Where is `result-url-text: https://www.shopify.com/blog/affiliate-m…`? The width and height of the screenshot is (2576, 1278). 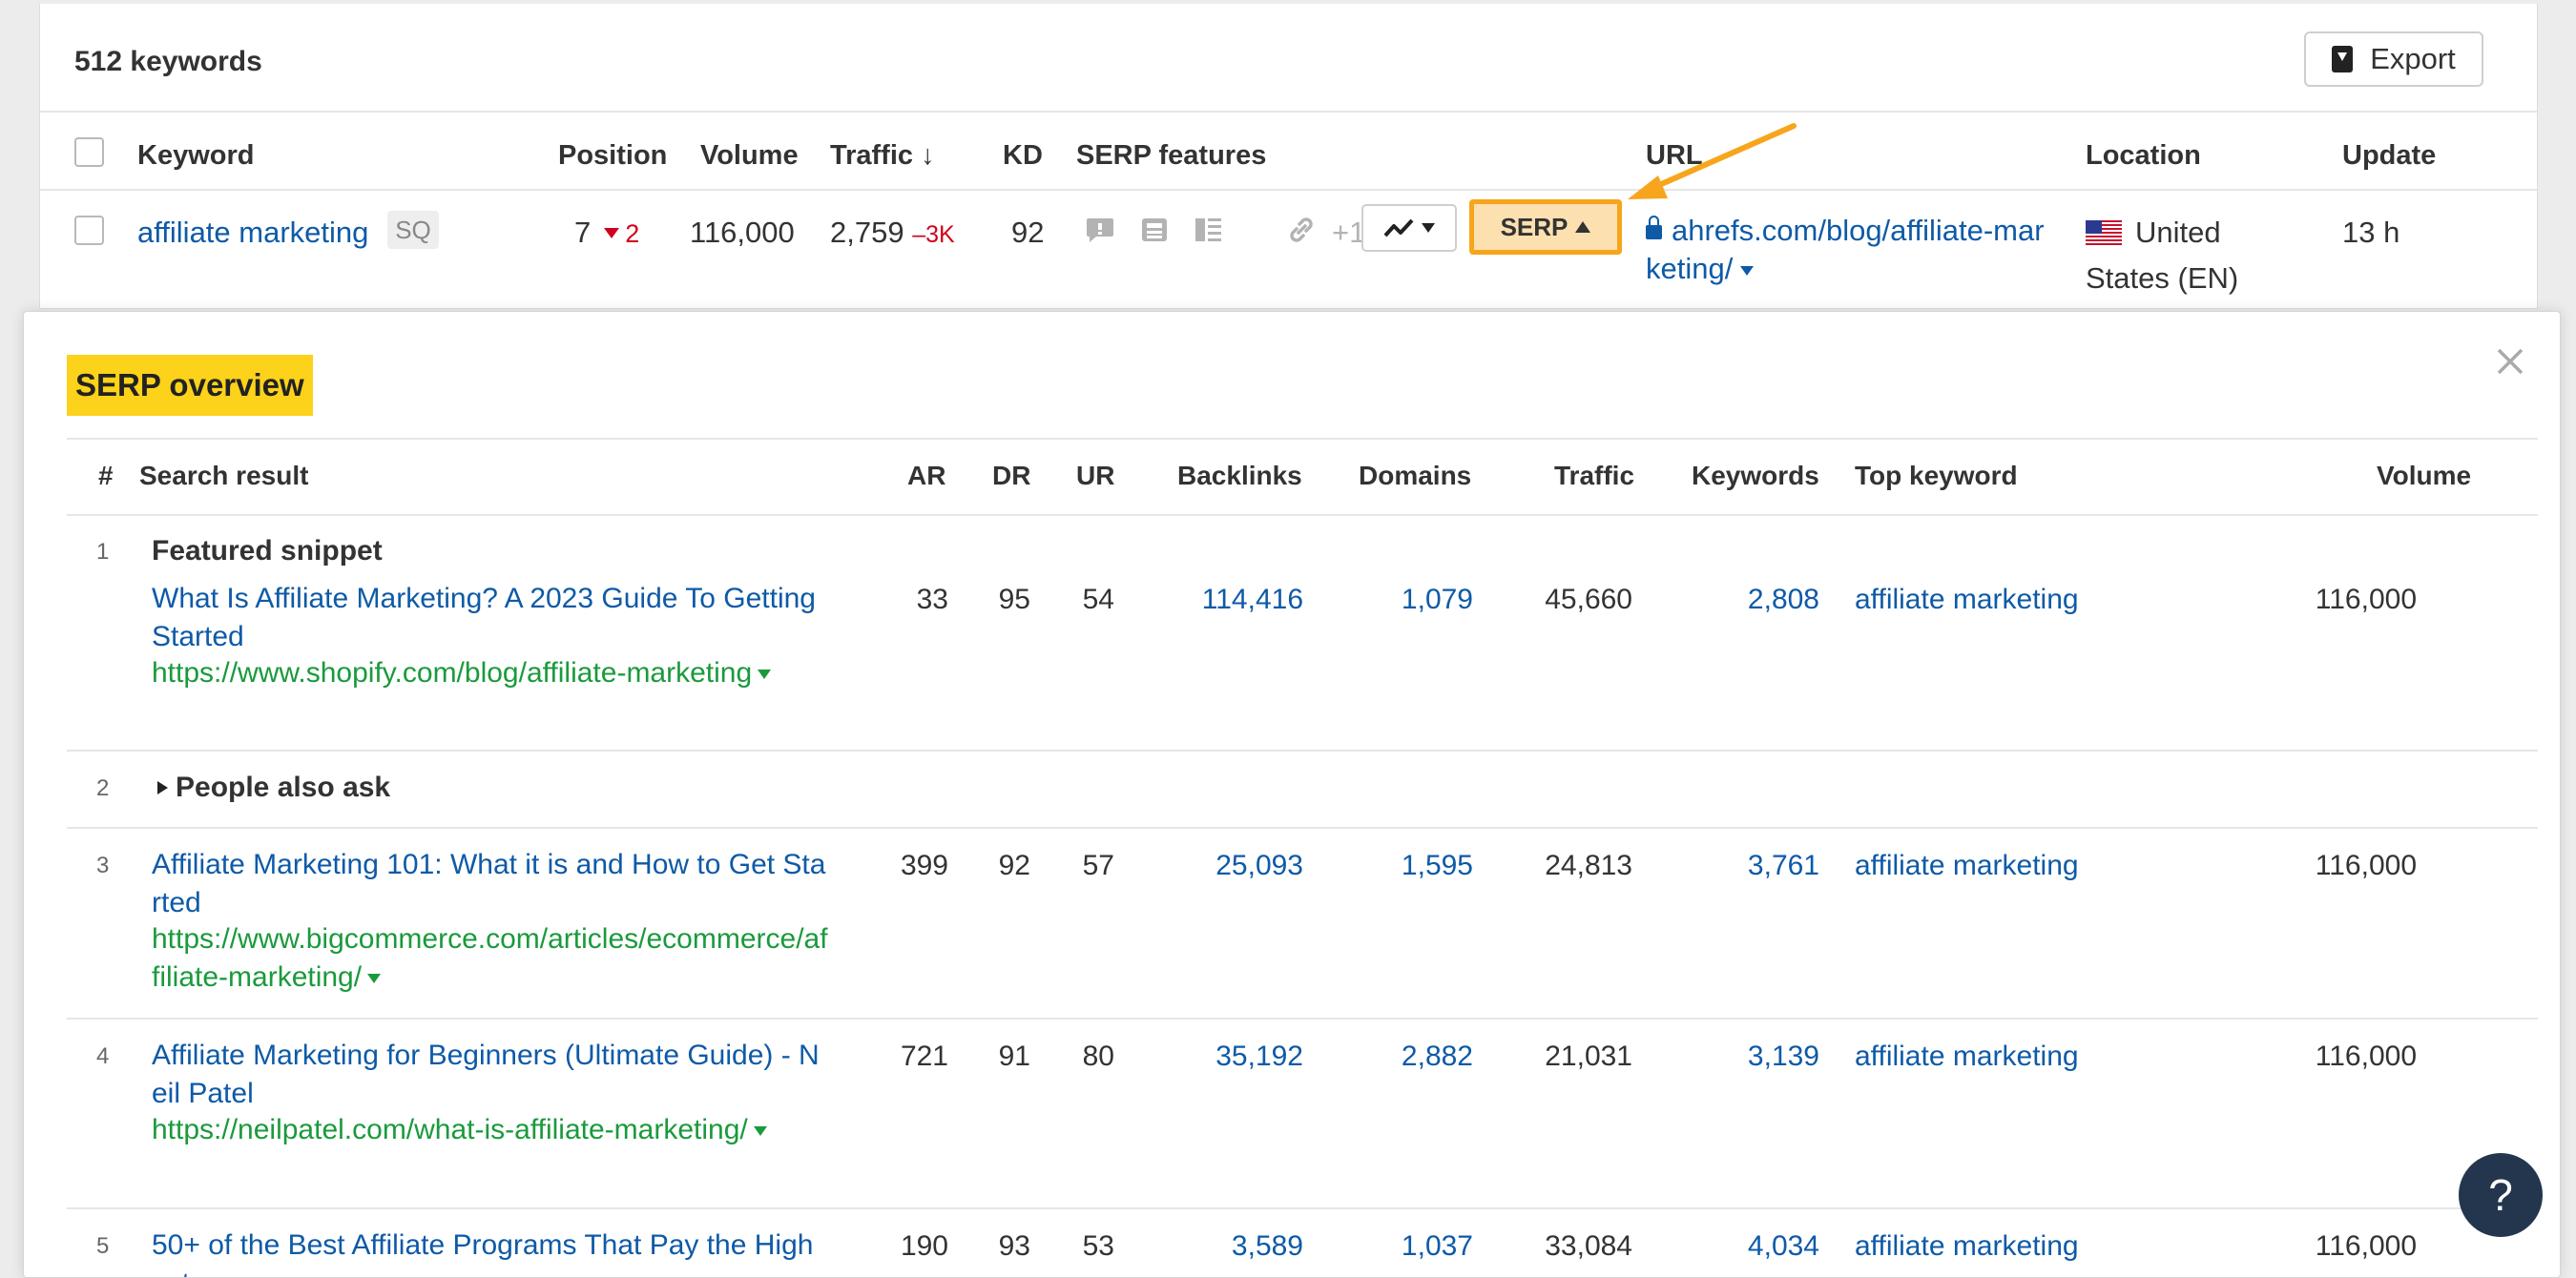
result-url-text: https://www.shopify.com/blog/affiliate-m… is located at coordinates (452, 673).